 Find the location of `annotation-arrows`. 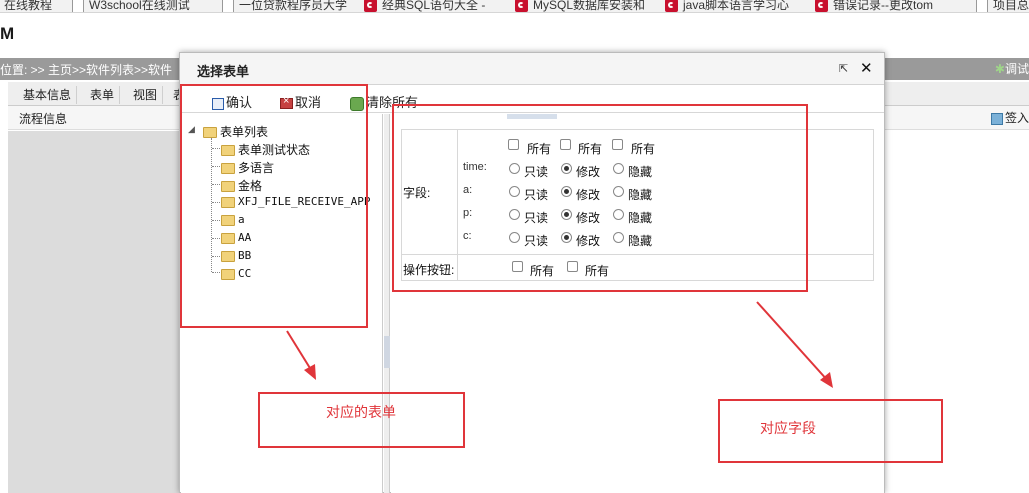

annotation-arrows is located at coordinates (559, 344).